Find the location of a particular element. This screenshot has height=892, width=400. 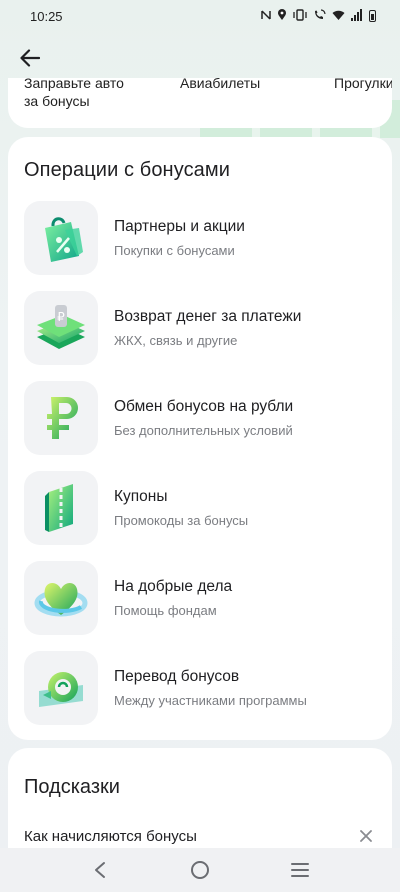

operation-coupons-tile is located at coordinates (61, 508).